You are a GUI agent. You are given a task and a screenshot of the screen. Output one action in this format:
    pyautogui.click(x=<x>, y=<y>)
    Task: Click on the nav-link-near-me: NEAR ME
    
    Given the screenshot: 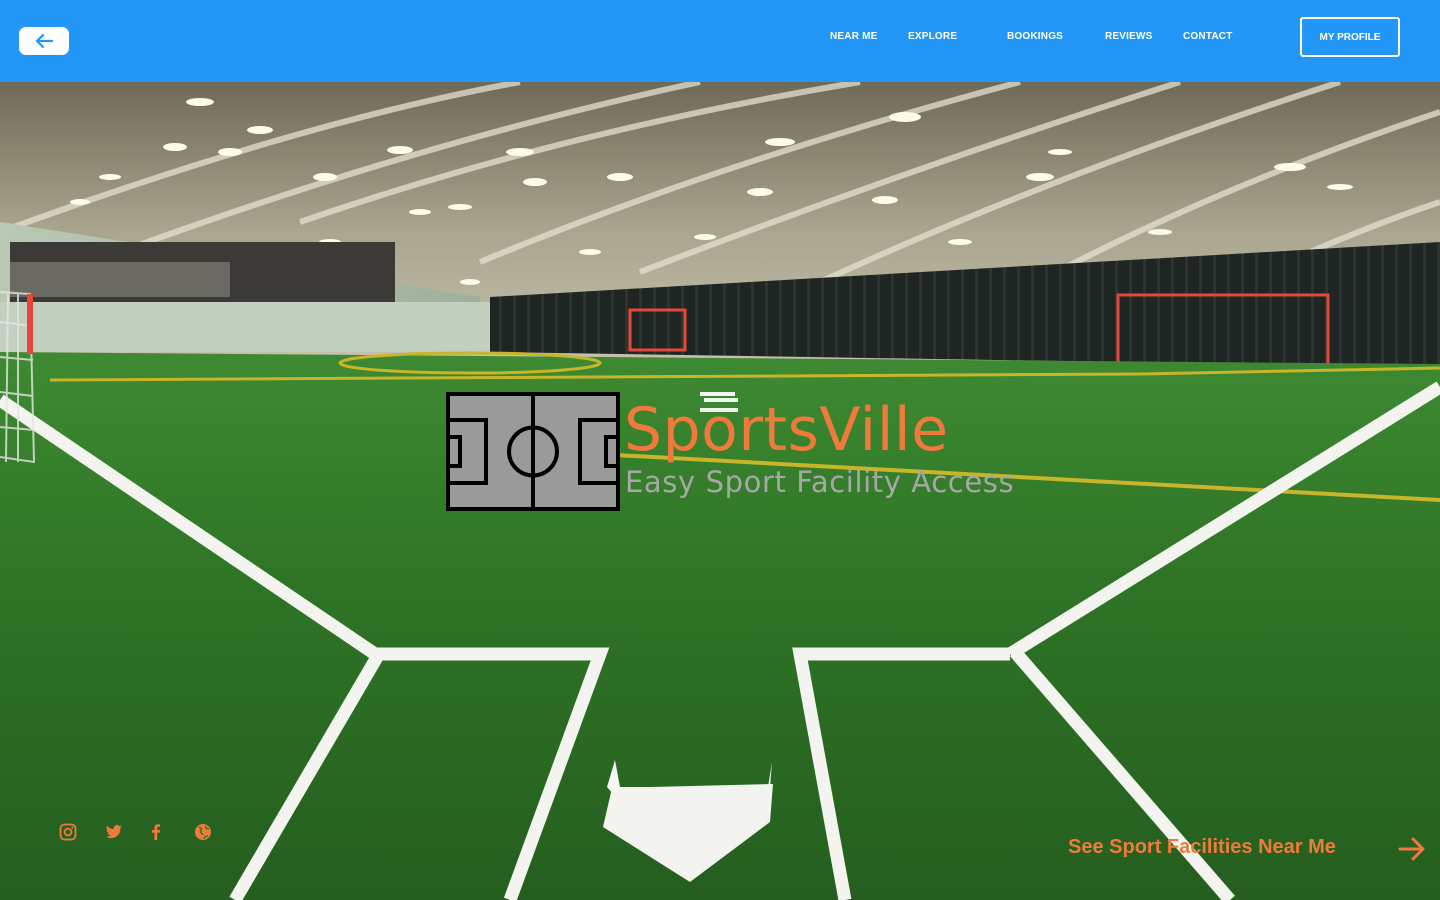 What is the action you would take?
    pyautogui.click(x=854, y=36)
    